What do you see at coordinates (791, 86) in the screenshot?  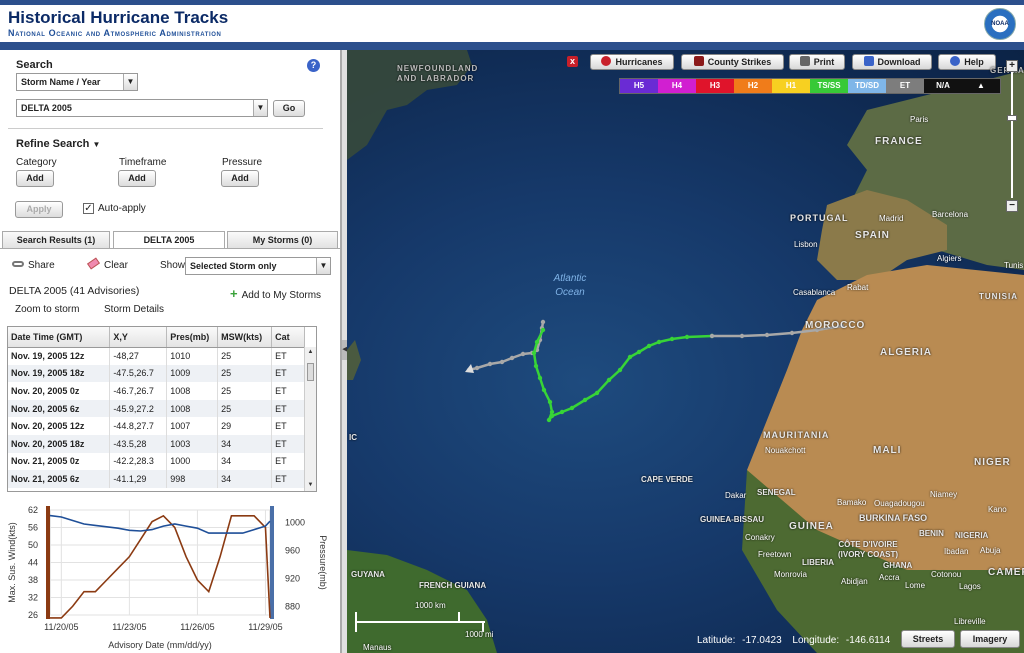 I see `legend-item: H1` at bounding box center [791, 86].